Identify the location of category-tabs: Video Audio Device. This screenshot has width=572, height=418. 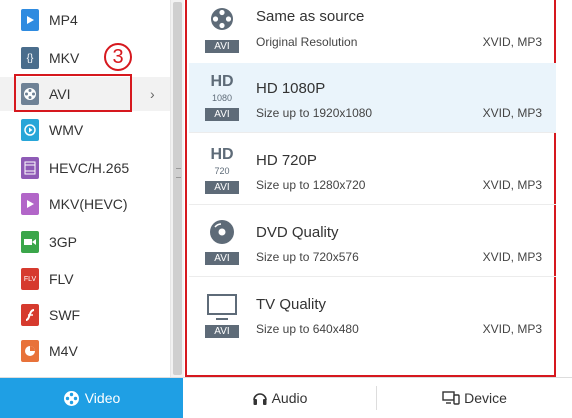
(286, 397).